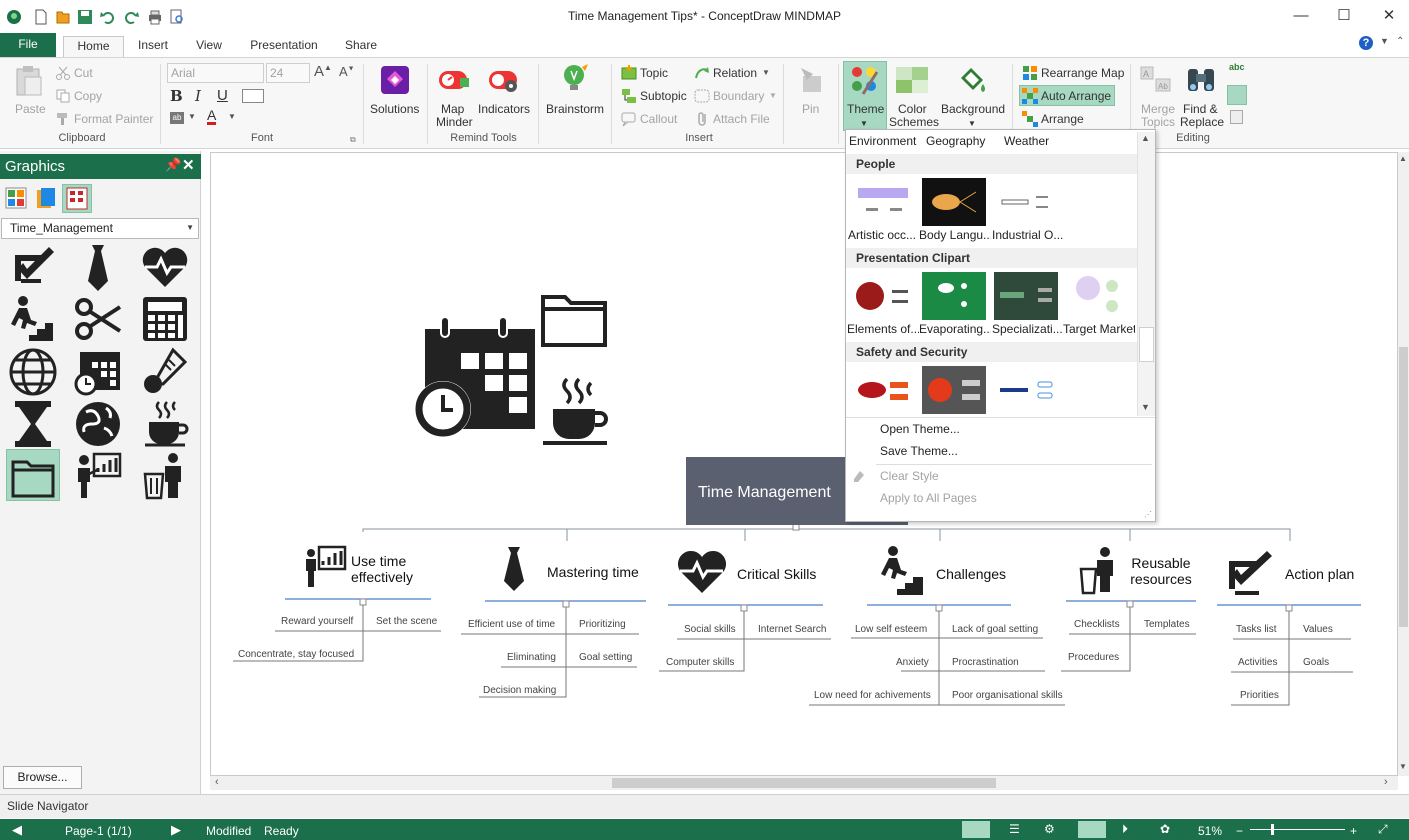 Image resolution: width=1409 pixels, height=840 pixels. Describe the element at coordinates (1030, 74) in the screenshot. I see `rearrange-map-icon` at that location.